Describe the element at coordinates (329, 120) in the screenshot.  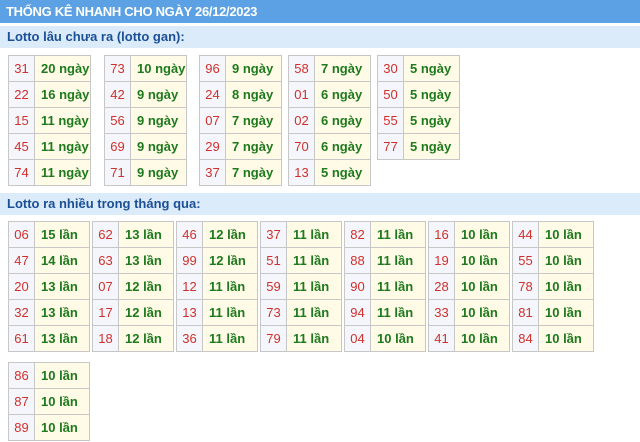
I see `table-row: 02 6 ngày` at that location.